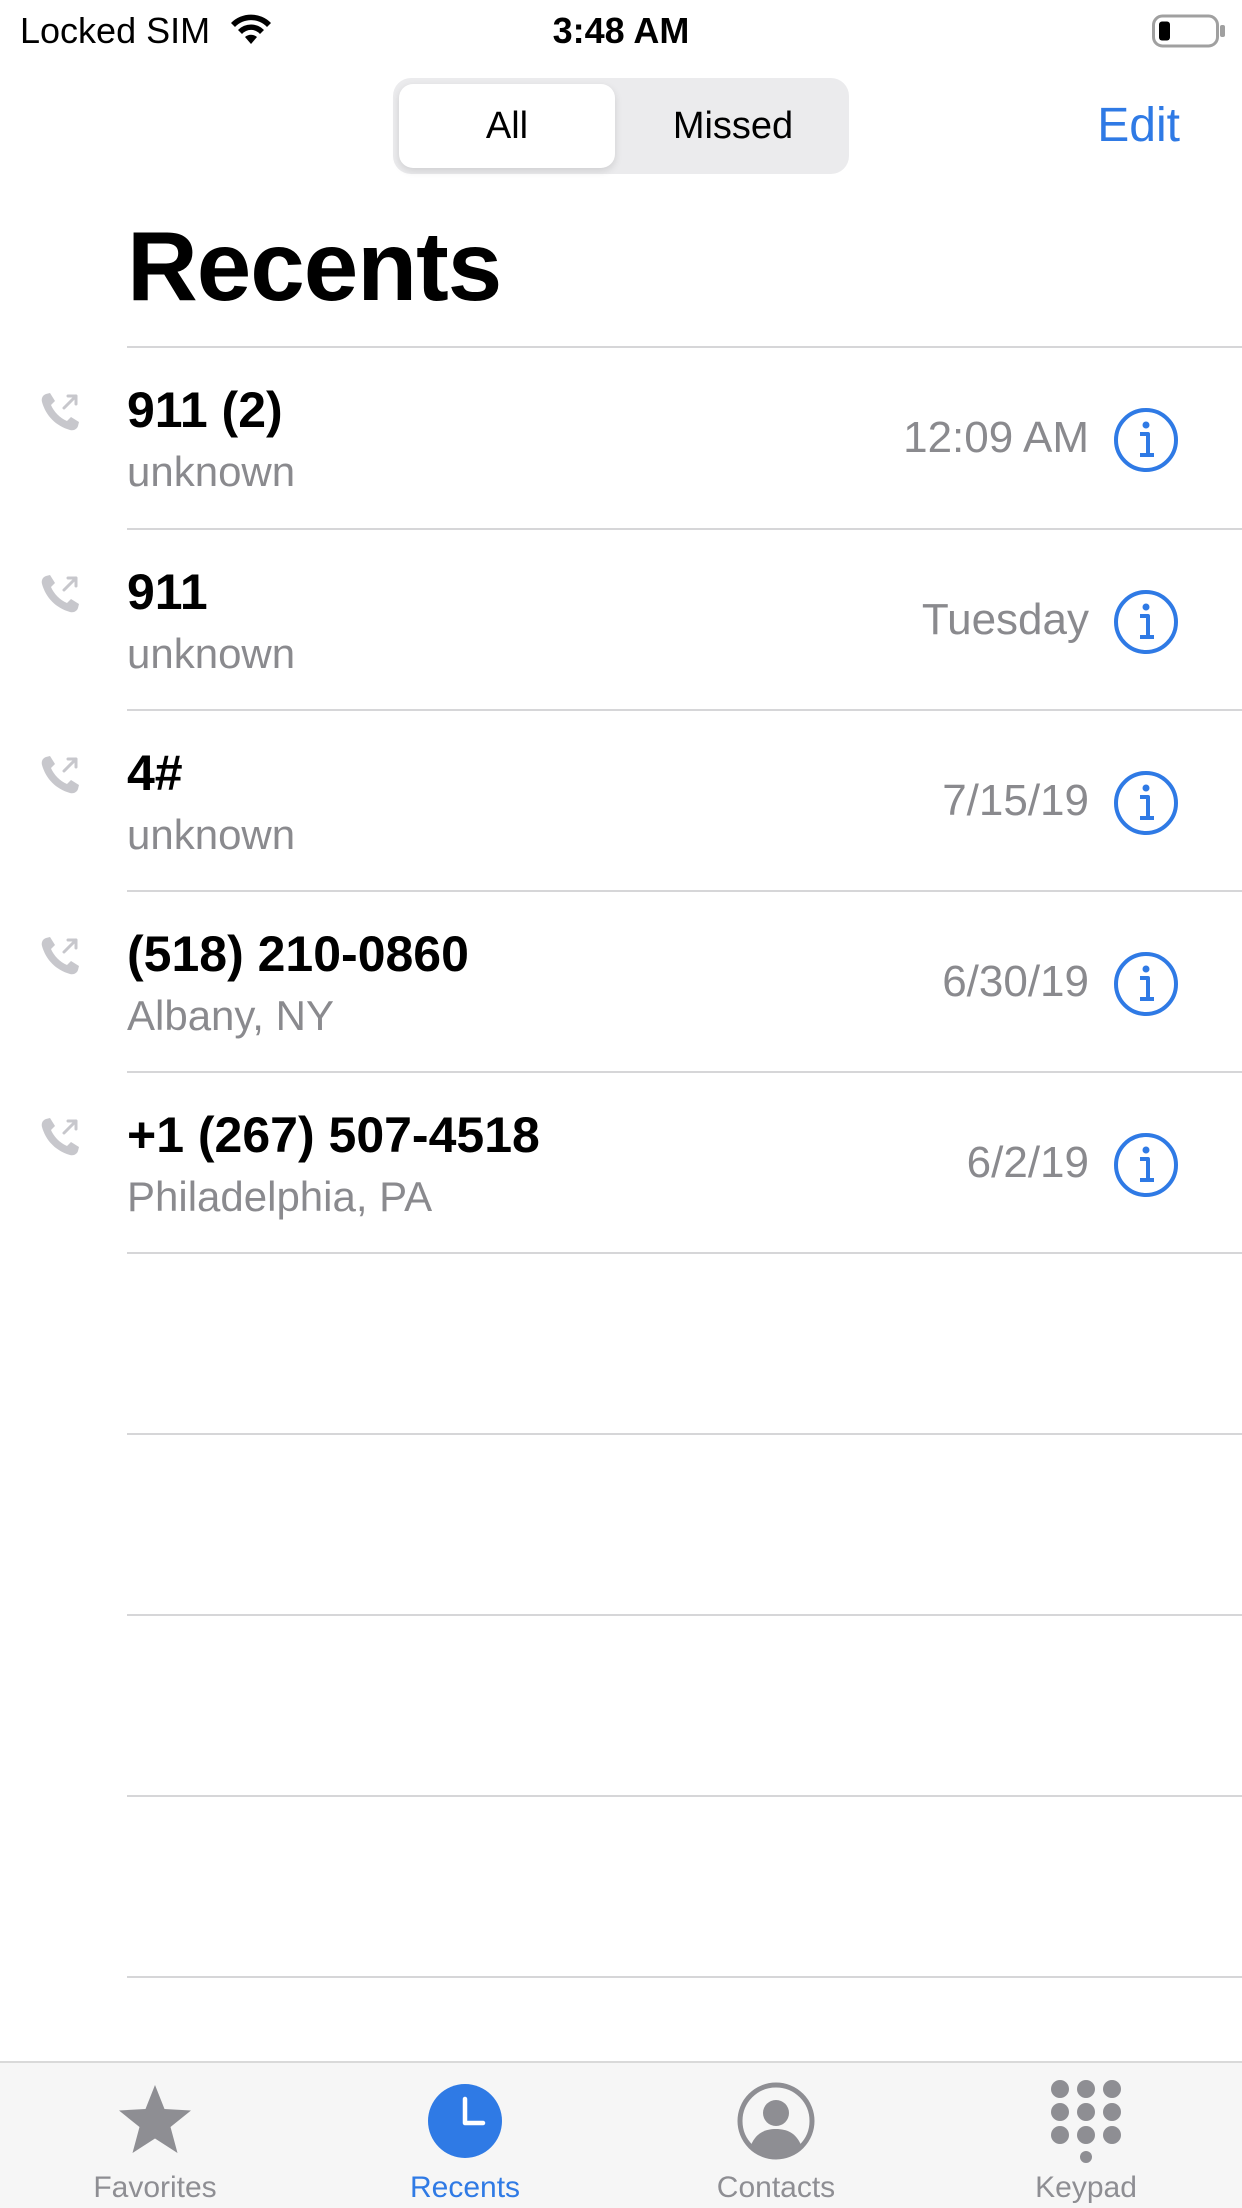 The width and height of the screenshot is (1242, 2208). Describe the element at coordinates (1015, 800) in the screenshot. I see `call-date: 7/15/19` at that location.